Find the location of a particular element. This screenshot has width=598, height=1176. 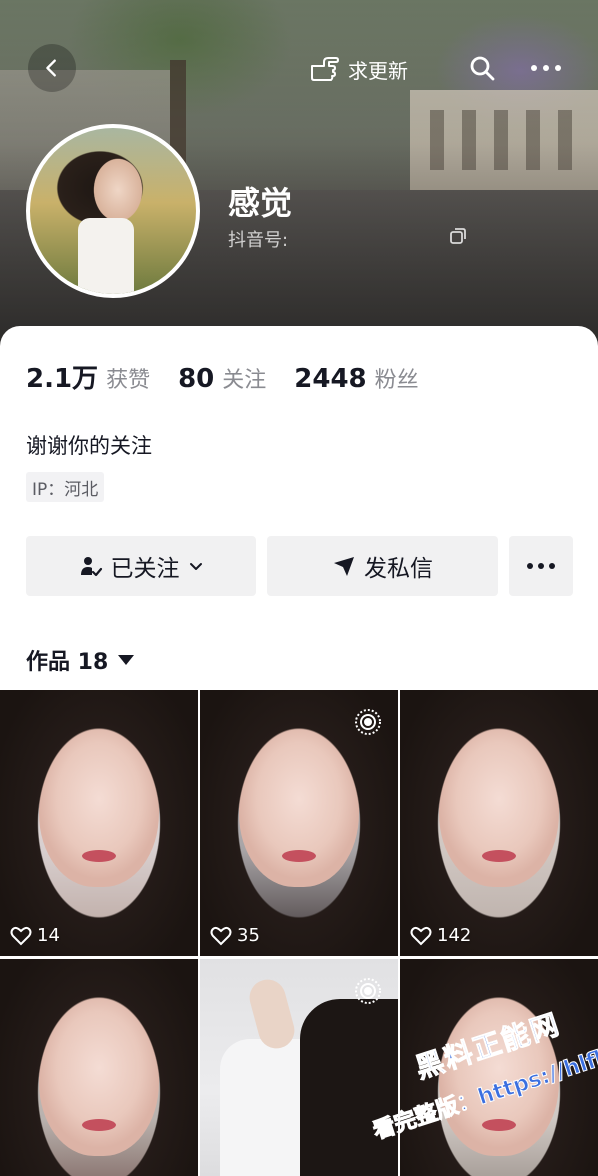

chevron-left-icon is located at coordinates (51, 68).